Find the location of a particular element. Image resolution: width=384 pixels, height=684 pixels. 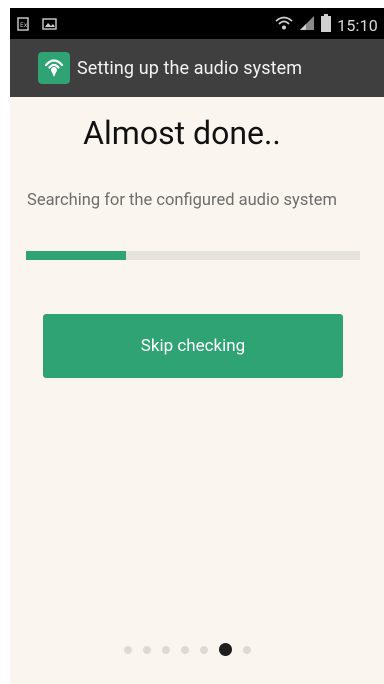

status-bar-system: 15:10 is located at coordinates (326, 25).